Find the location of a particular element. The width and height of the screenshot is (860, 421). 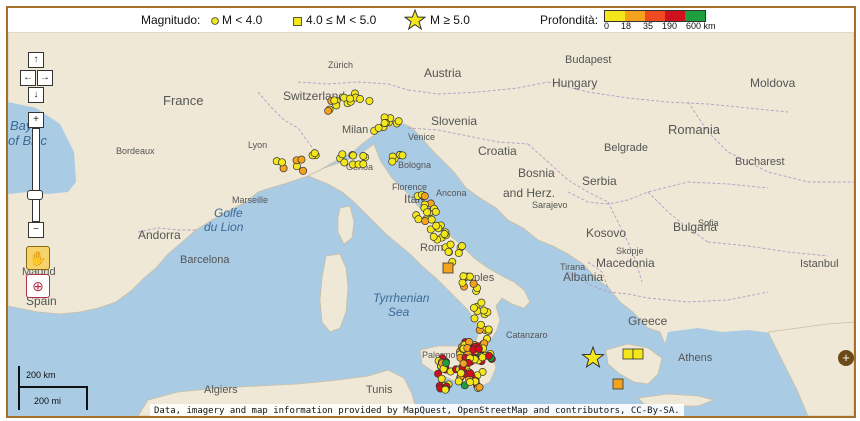

attrib-end: . is located at coordinates (677, 411).